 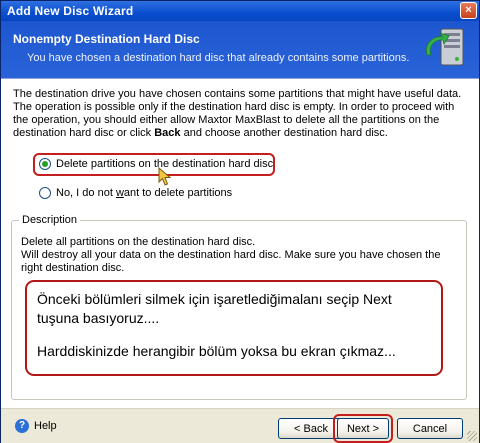 I want to click on close-button: ×, so click(x=468, y=10).